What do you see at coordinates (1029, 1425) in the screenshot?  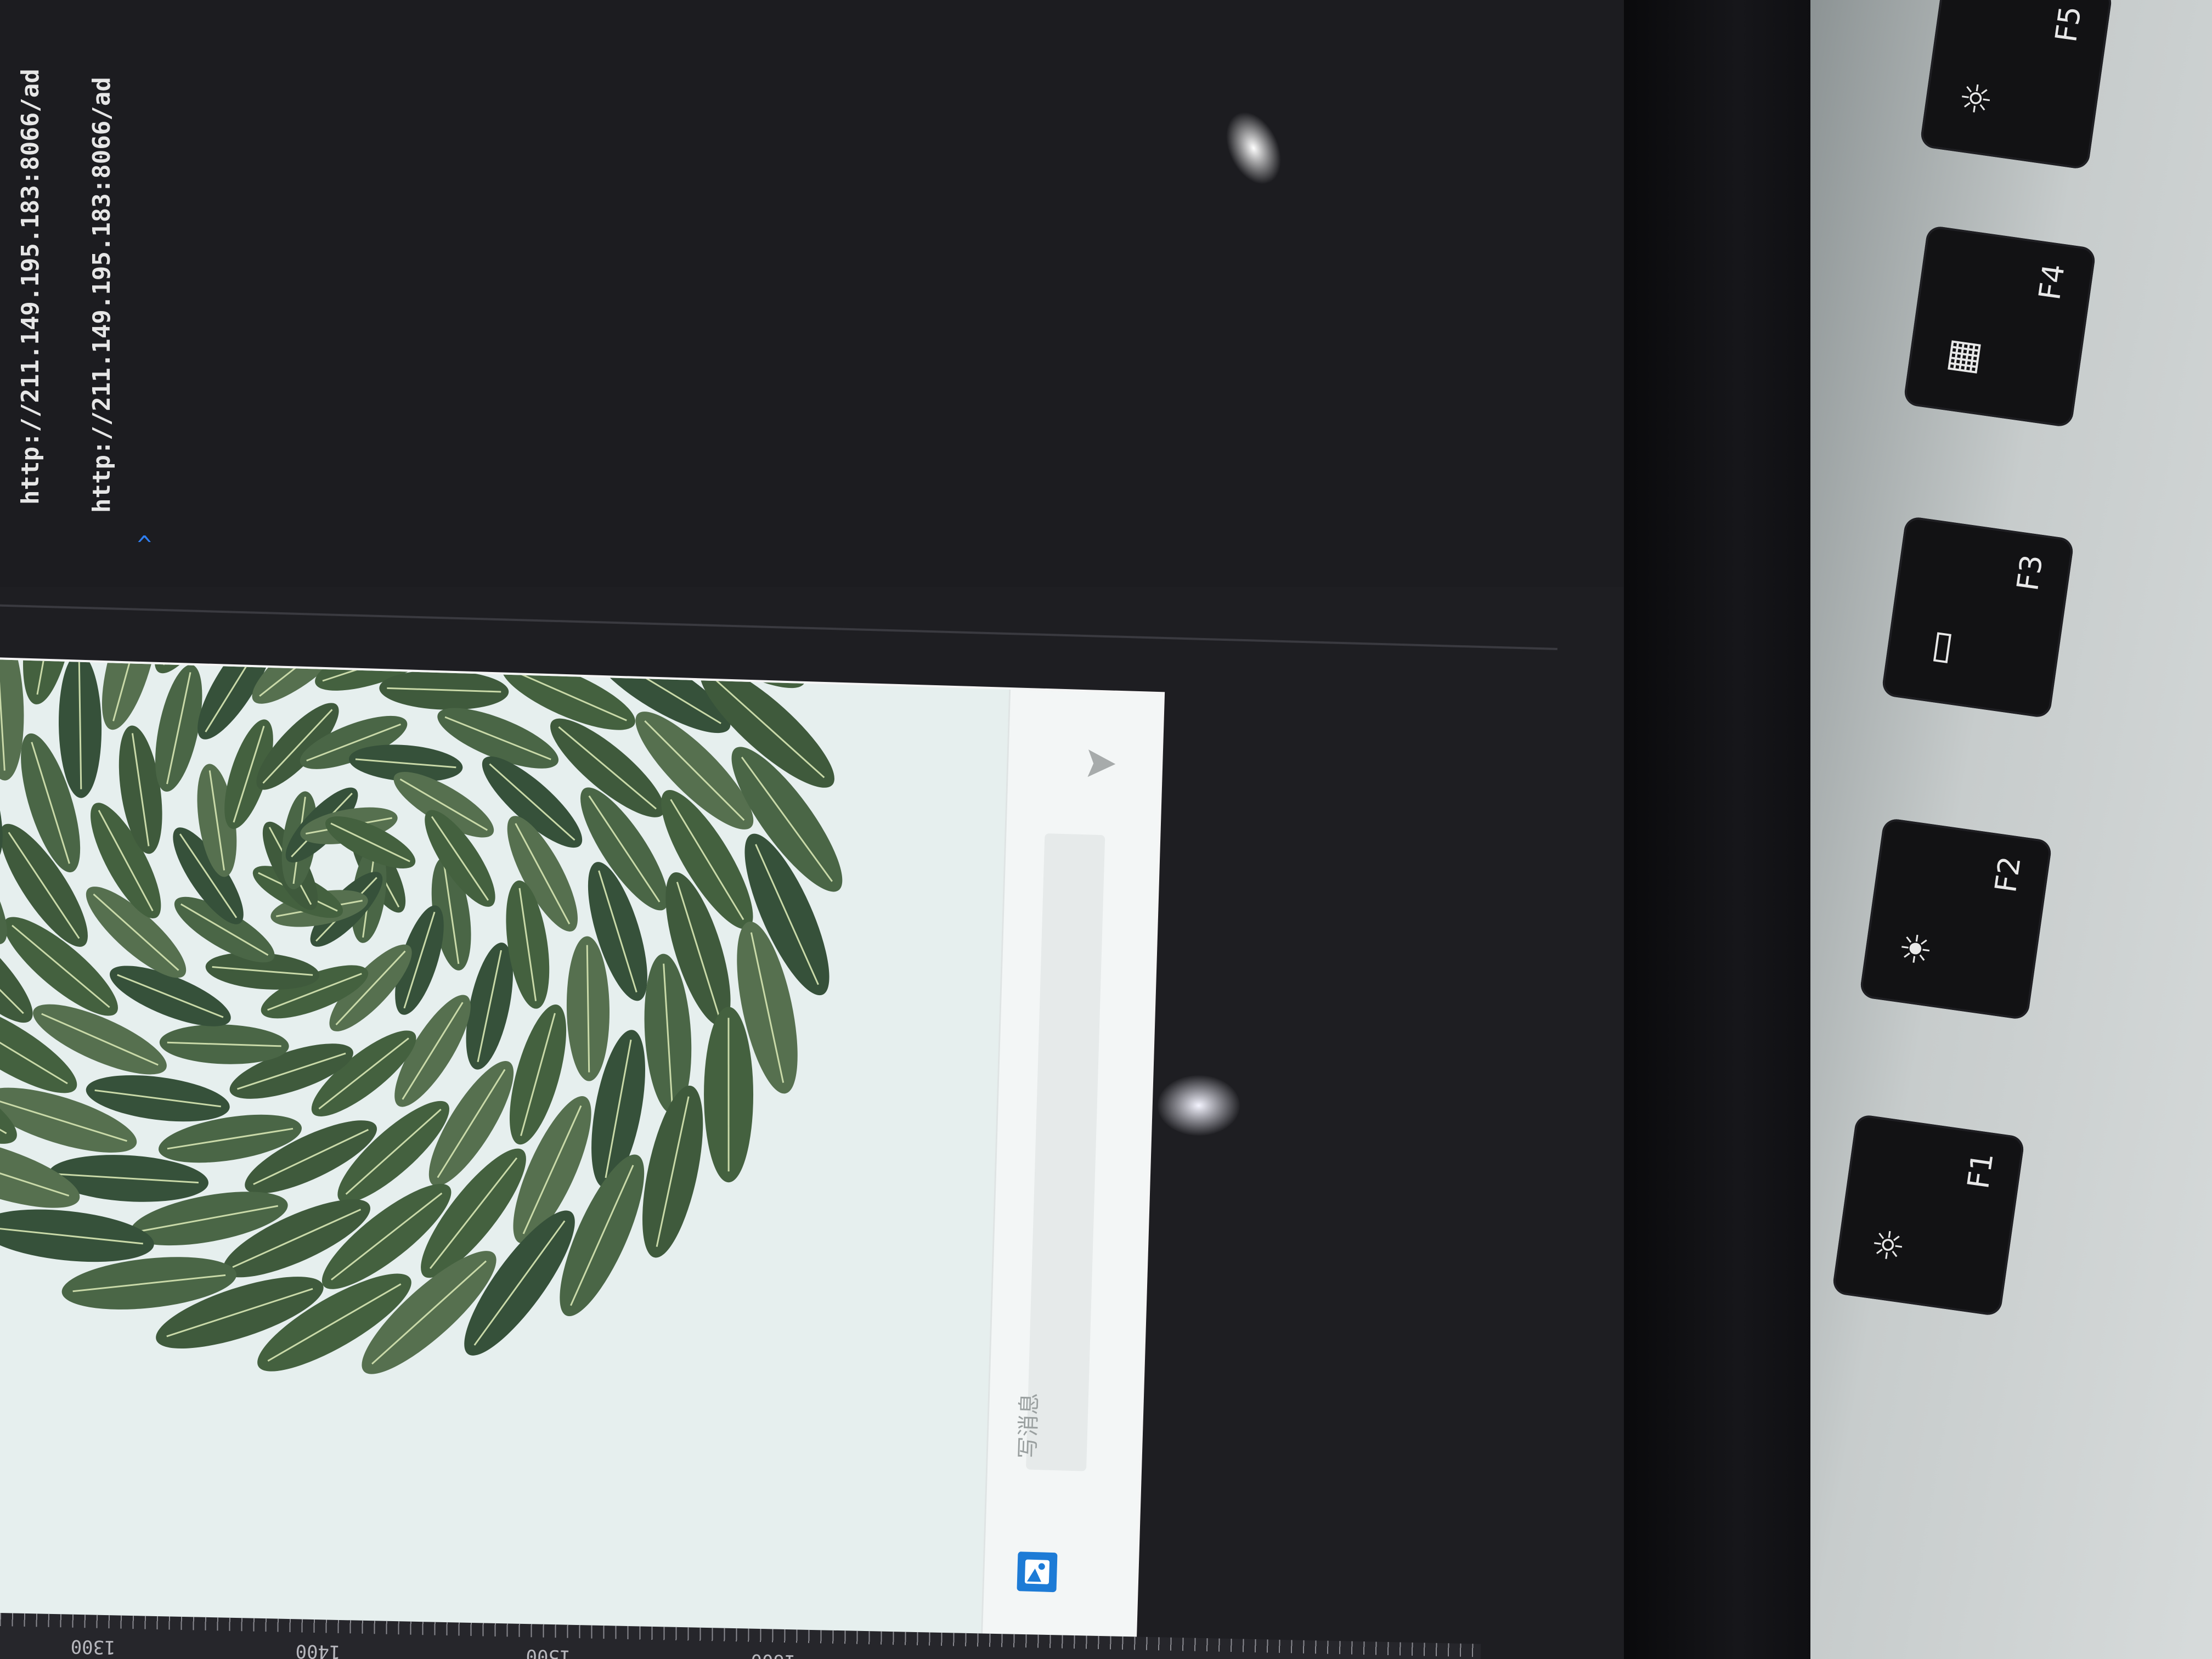 I see `message-placeholder: 写消息` at bounding box center [1029, 1425].